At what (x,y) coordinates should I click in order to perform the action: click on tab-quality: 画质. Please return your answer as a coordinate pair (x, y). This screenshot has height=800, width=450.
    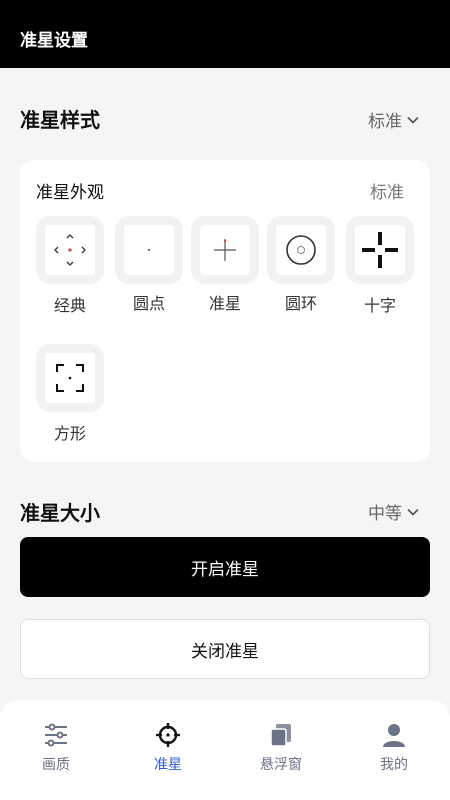
    Looking at the image, I should click on (56, 748).